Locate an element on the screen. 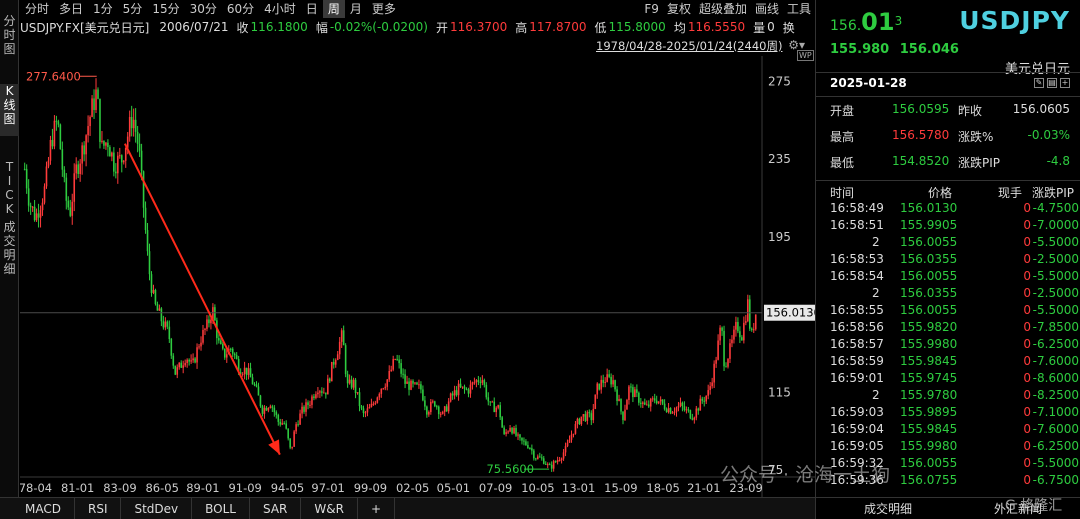 The height and width of the screenshot is (519, 1080). stat-value: 156.0595 is located at coordinates (921, 109).